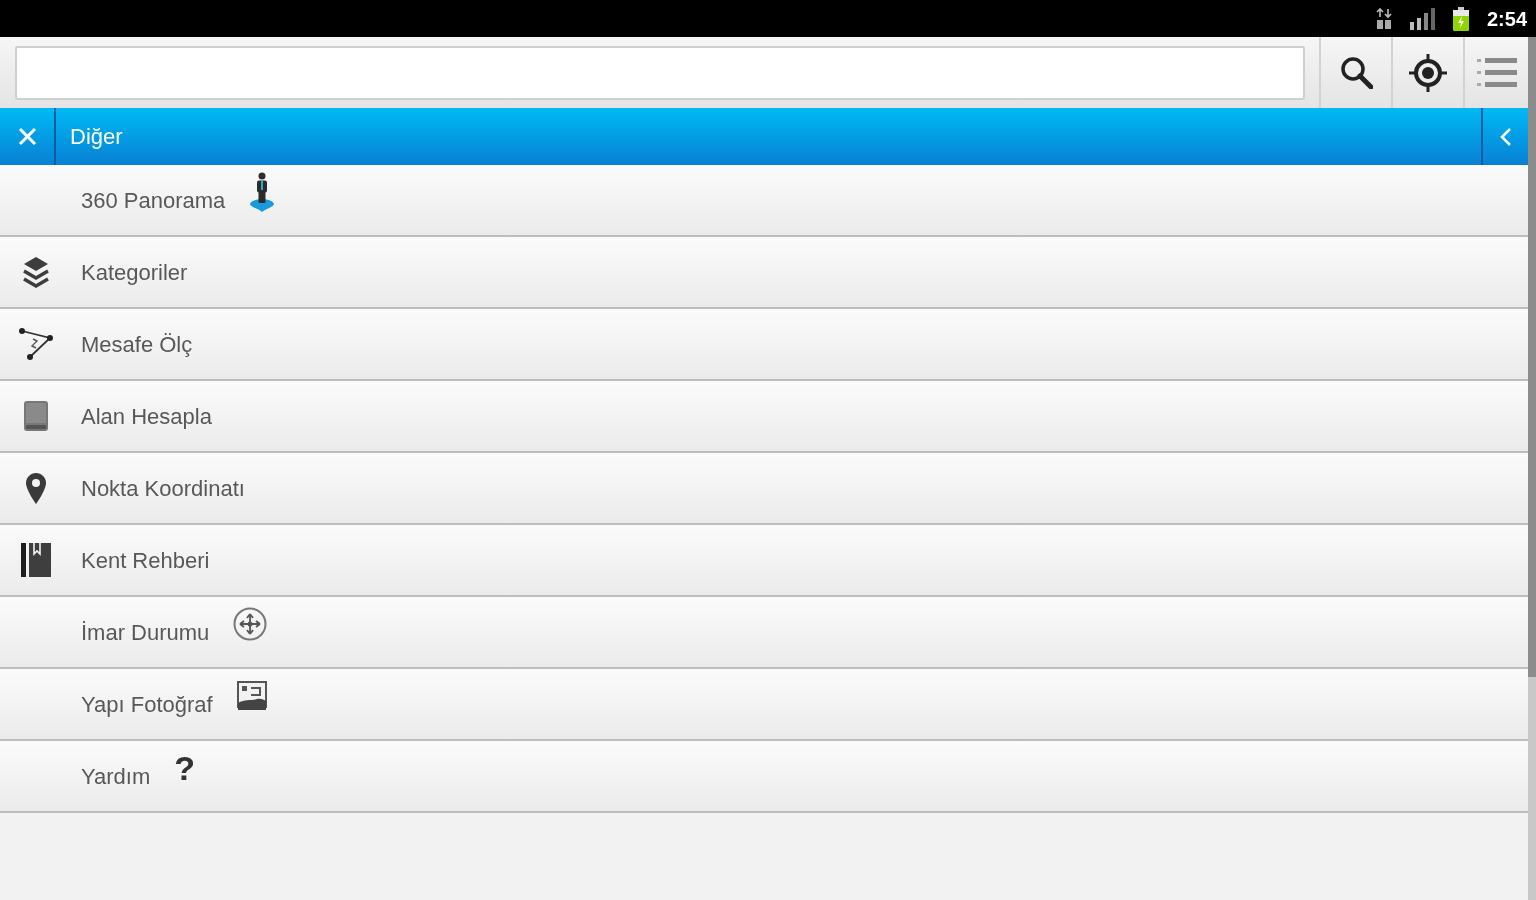 The height and width of the screenshot is (900, 1536). I want to click on menu-item: Kategoriler, so click(764, 273).